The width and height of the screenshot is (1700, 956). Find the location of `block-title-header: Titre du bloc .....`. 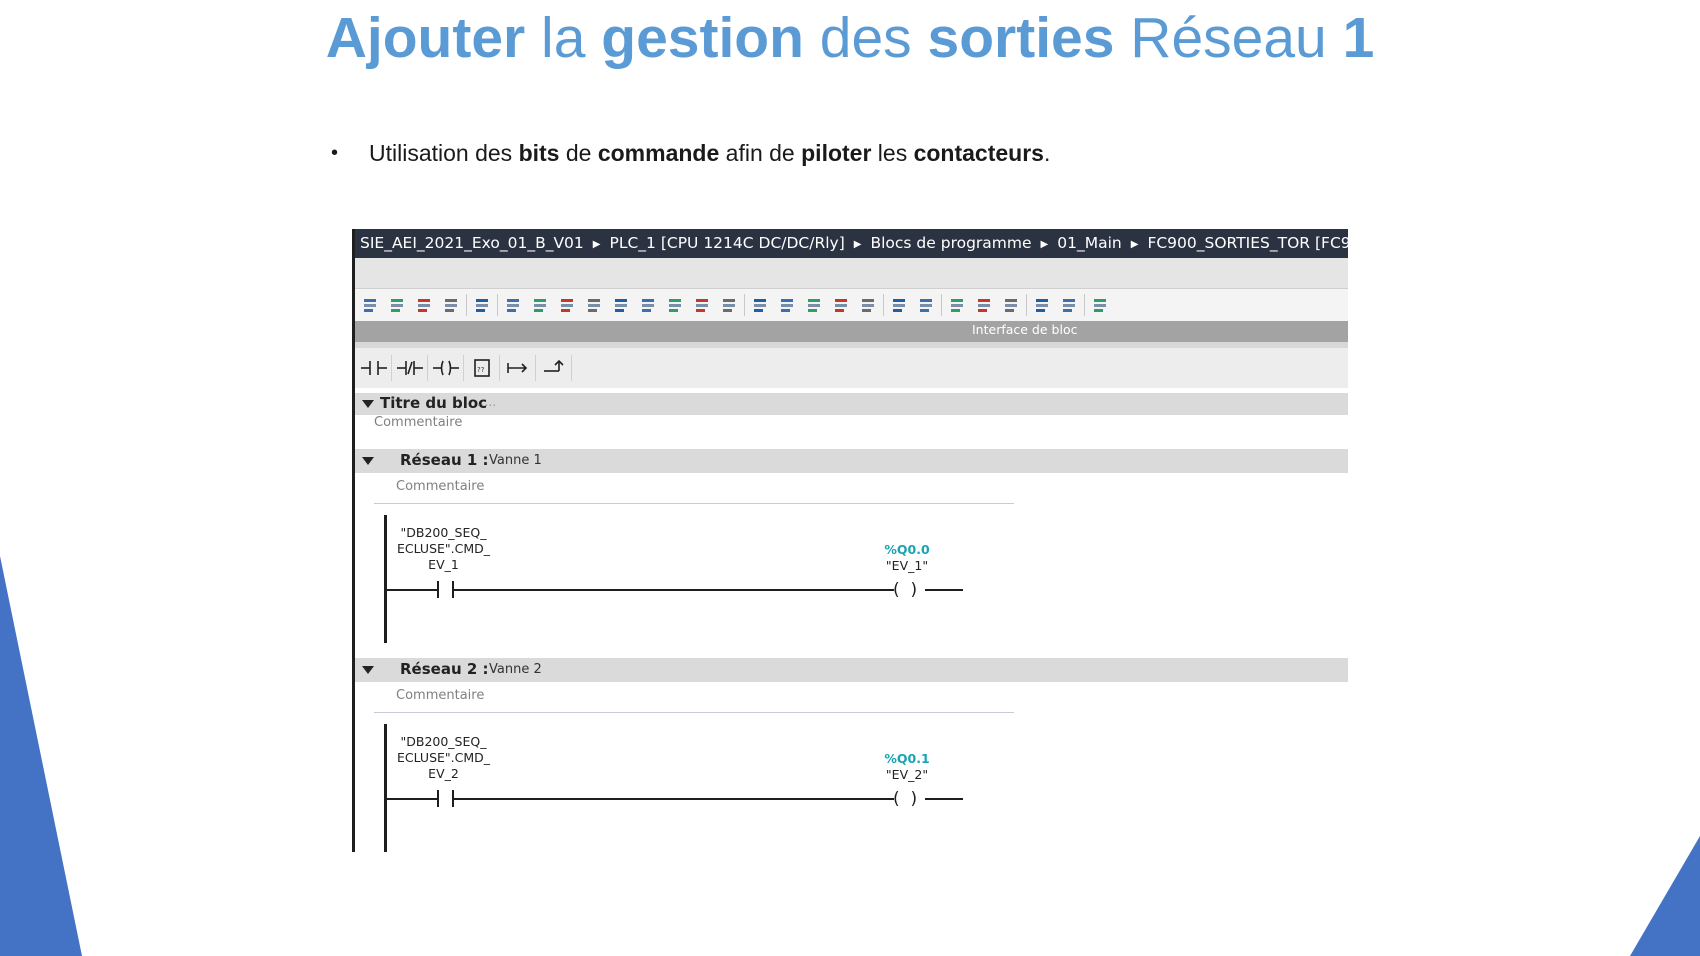

block-title-header: Titre du bloc ..... is located at coordinates (851, 404).